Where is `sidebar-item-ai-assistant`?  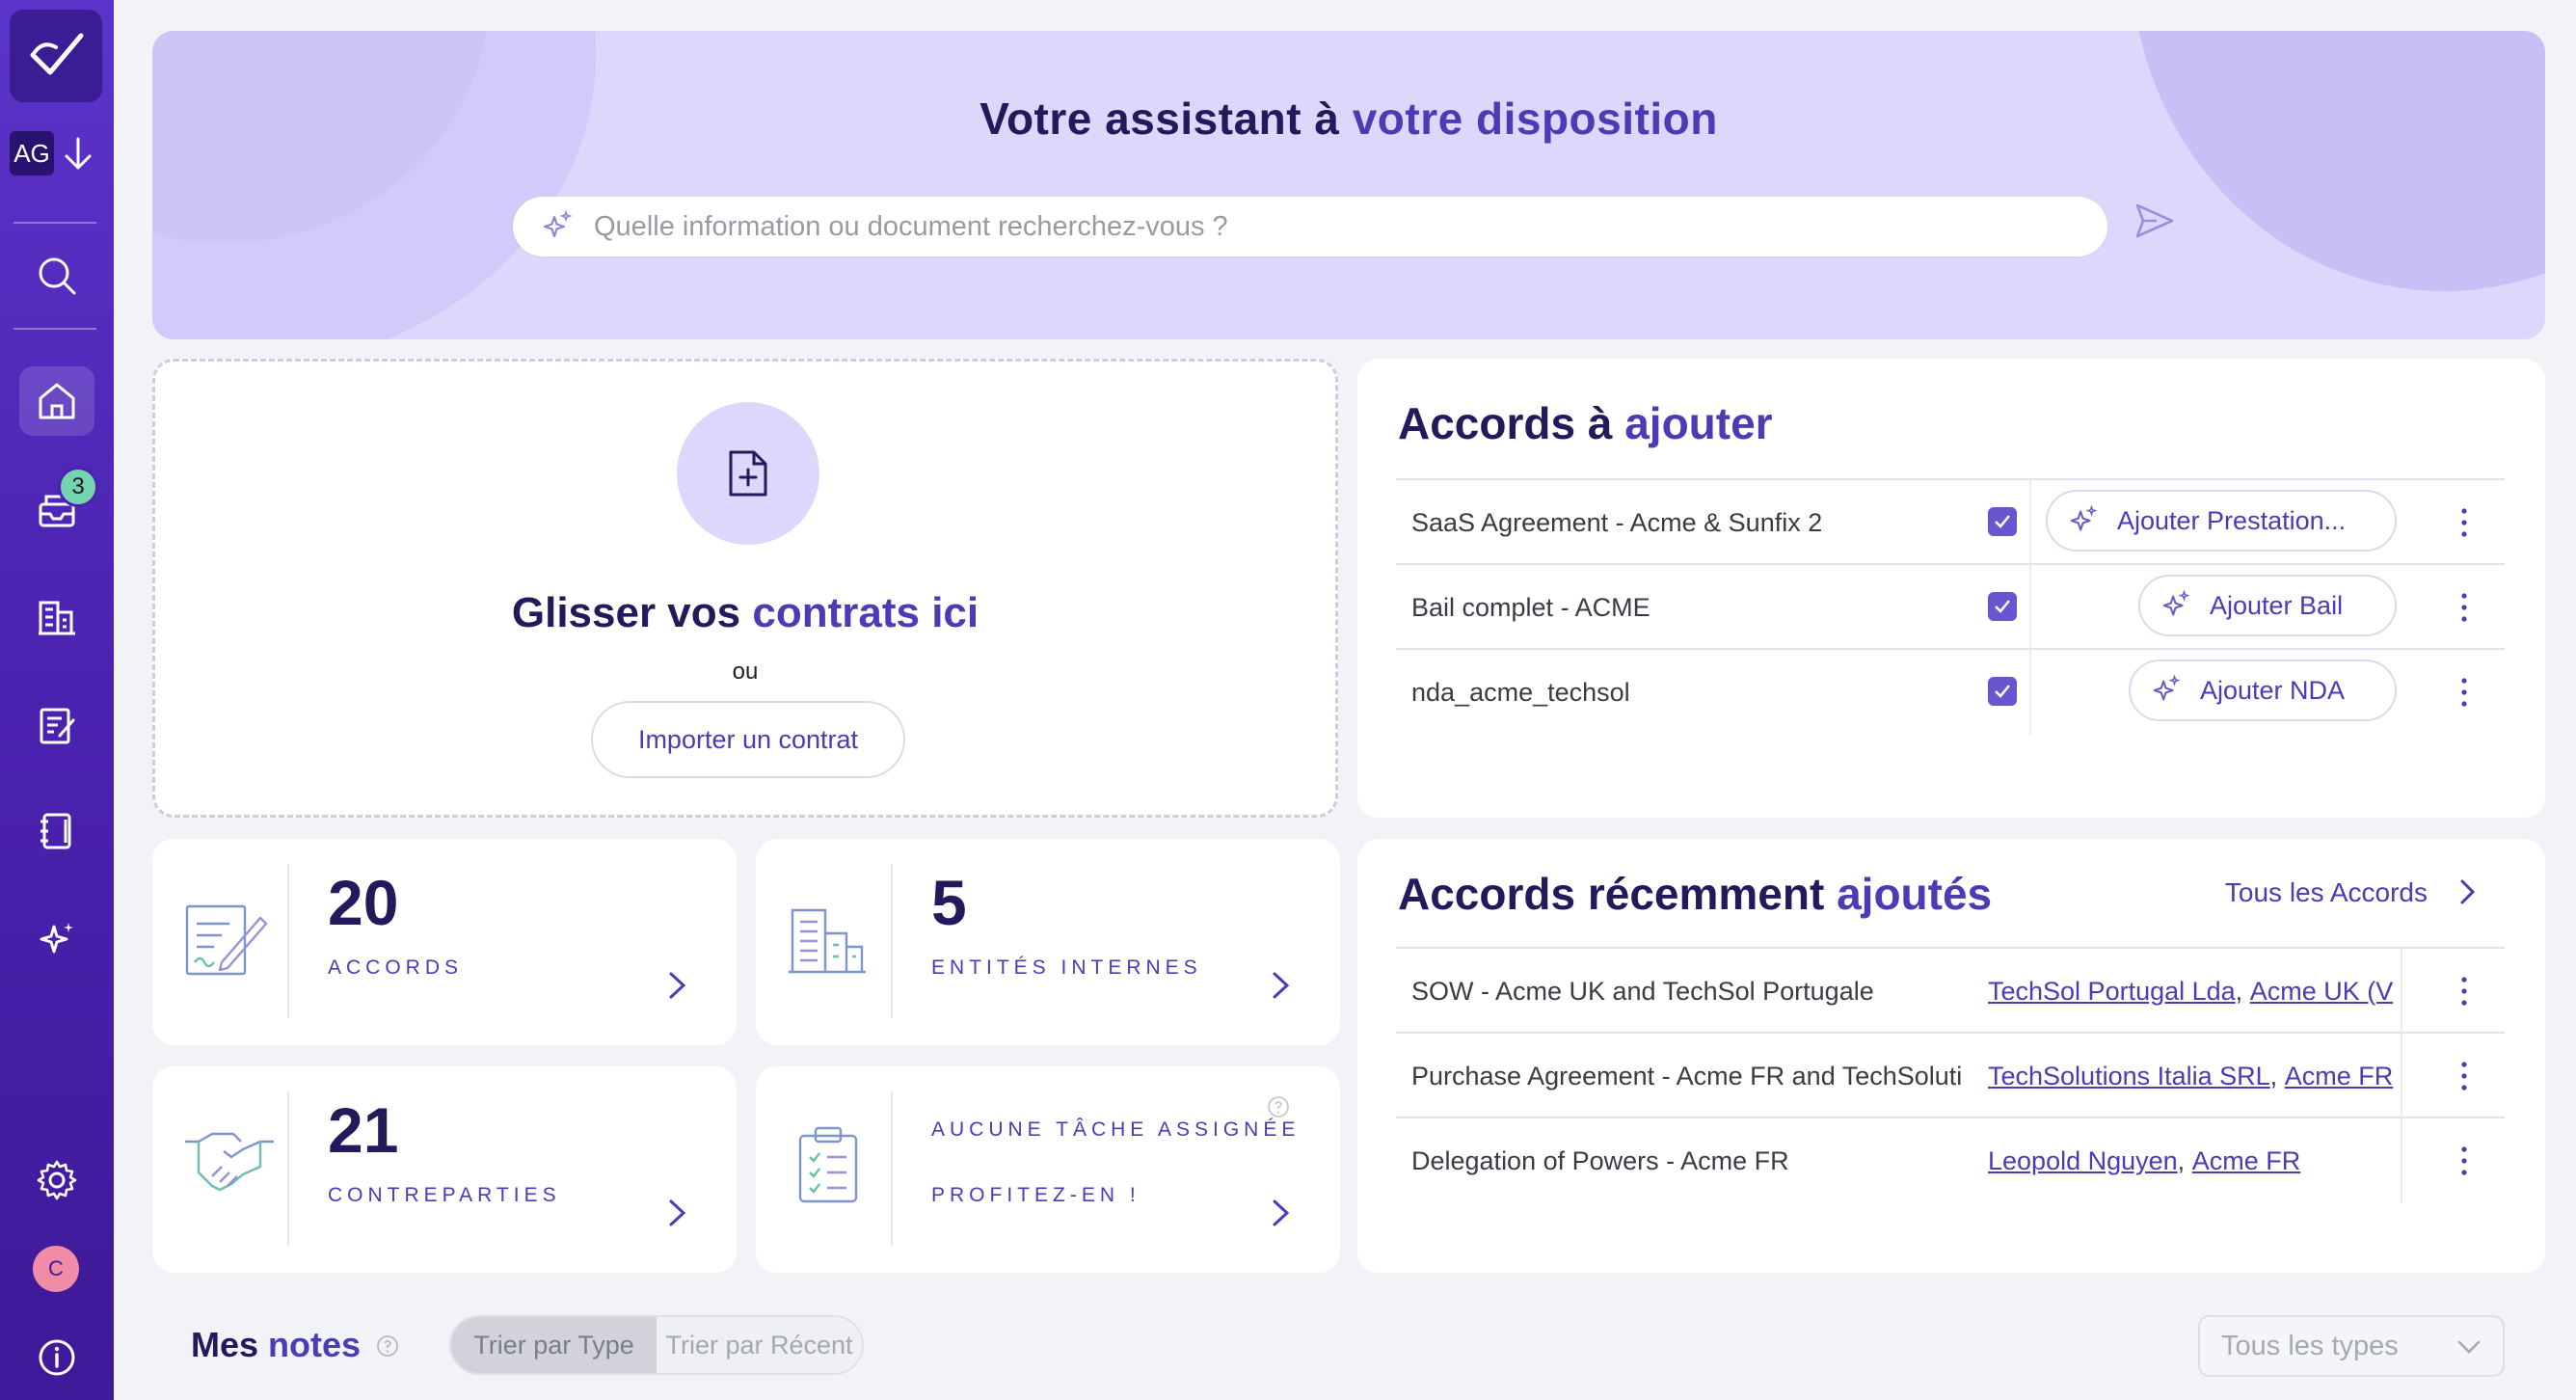
sidebar-item-ai-assistant is located at coordinates (57, 939).